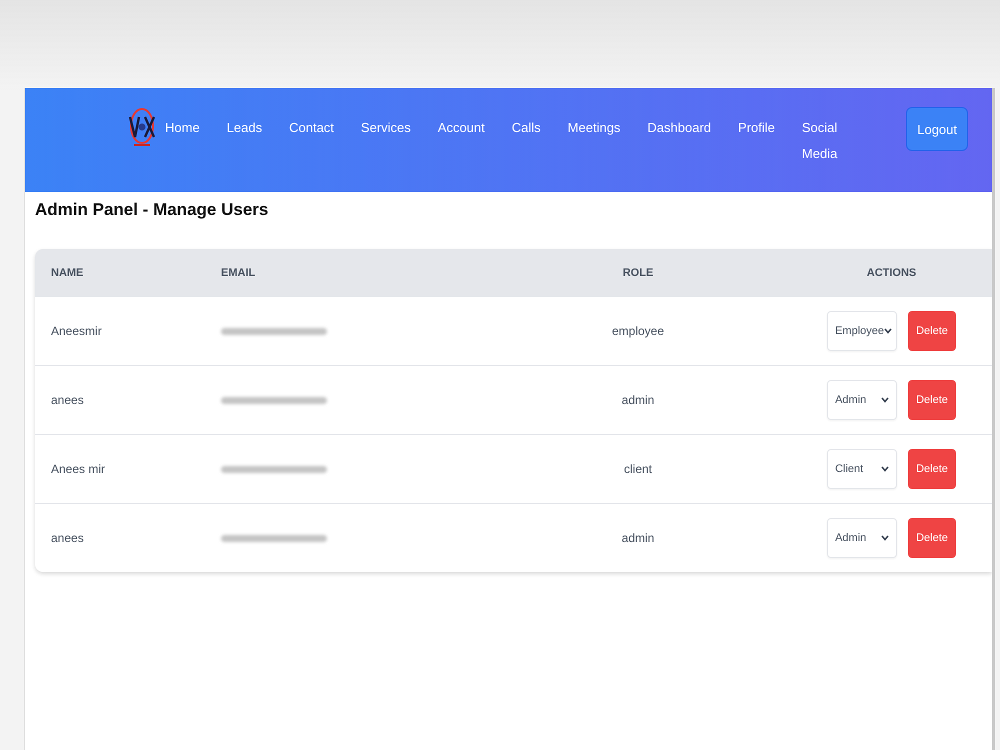 The height and width of the screenshot is (750, 1000). What do you see at coordinates (756, 128) in the screenshot?
I see `nav-link: Profile` at bounding box center [756, 128].